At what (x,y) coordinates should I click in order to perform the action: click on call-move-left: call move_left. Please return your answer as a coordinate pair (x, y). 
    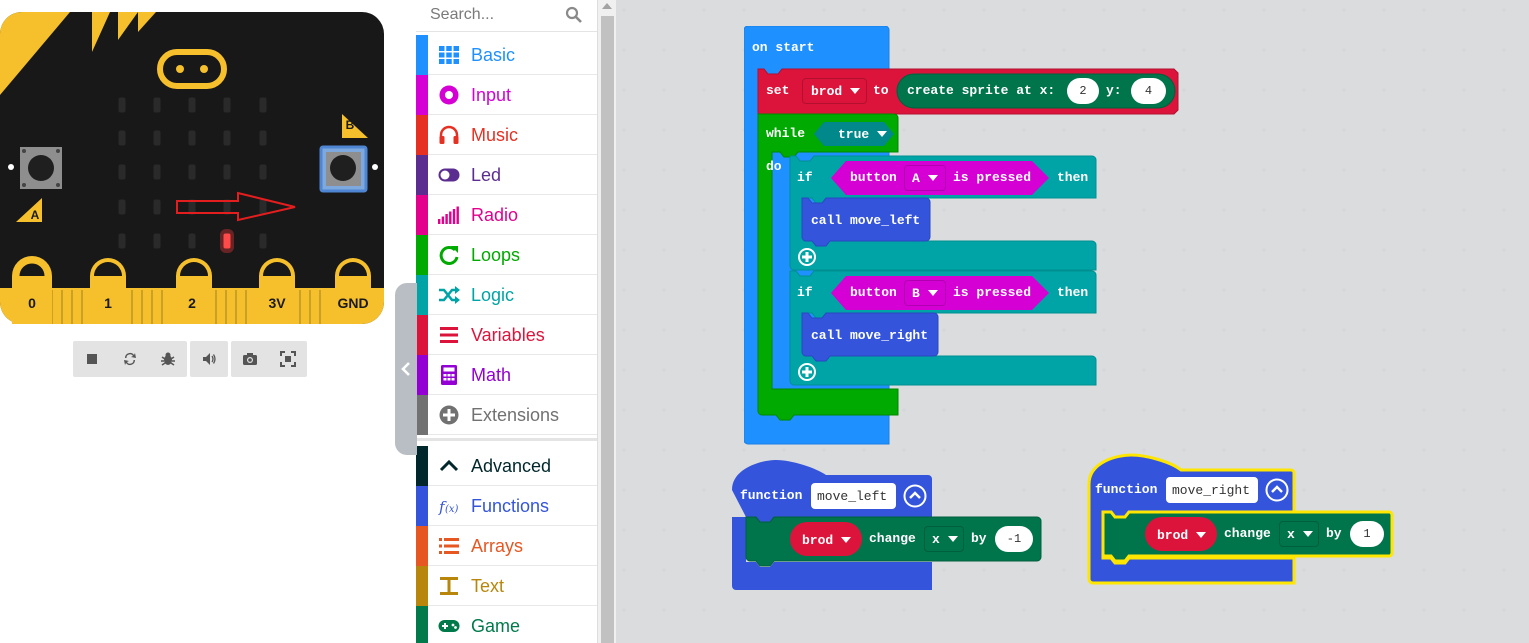
    Looking at the image, I should click on (866, 220).